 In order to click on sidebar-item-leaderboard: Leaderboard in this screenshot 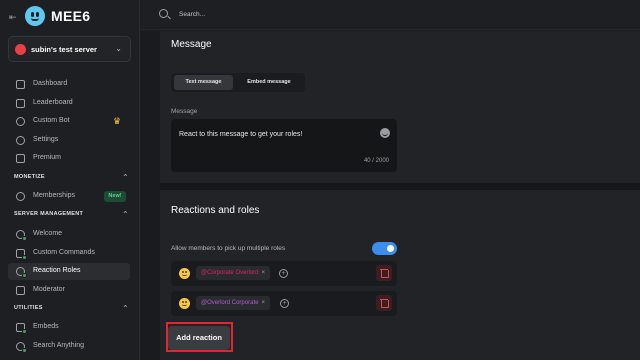, I will do `click(69, 103)`.